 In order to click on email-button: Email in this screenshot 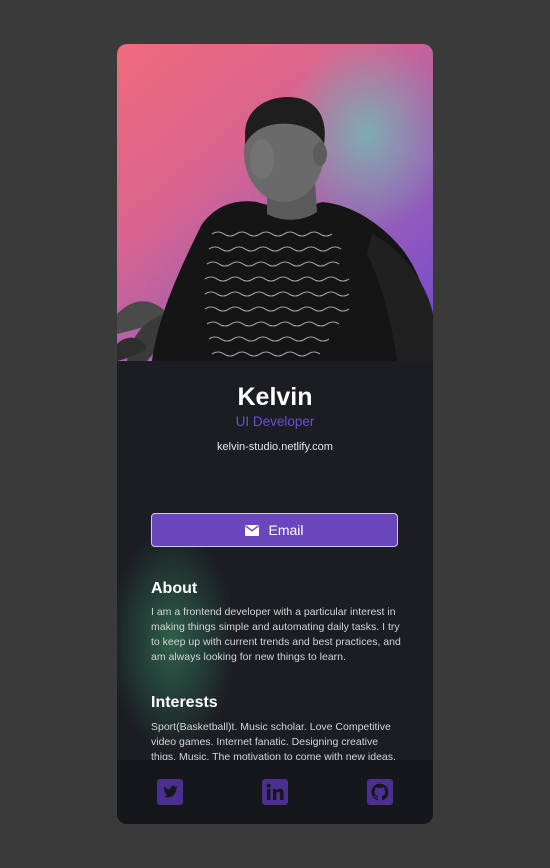, I will do `click(274, 530)`.